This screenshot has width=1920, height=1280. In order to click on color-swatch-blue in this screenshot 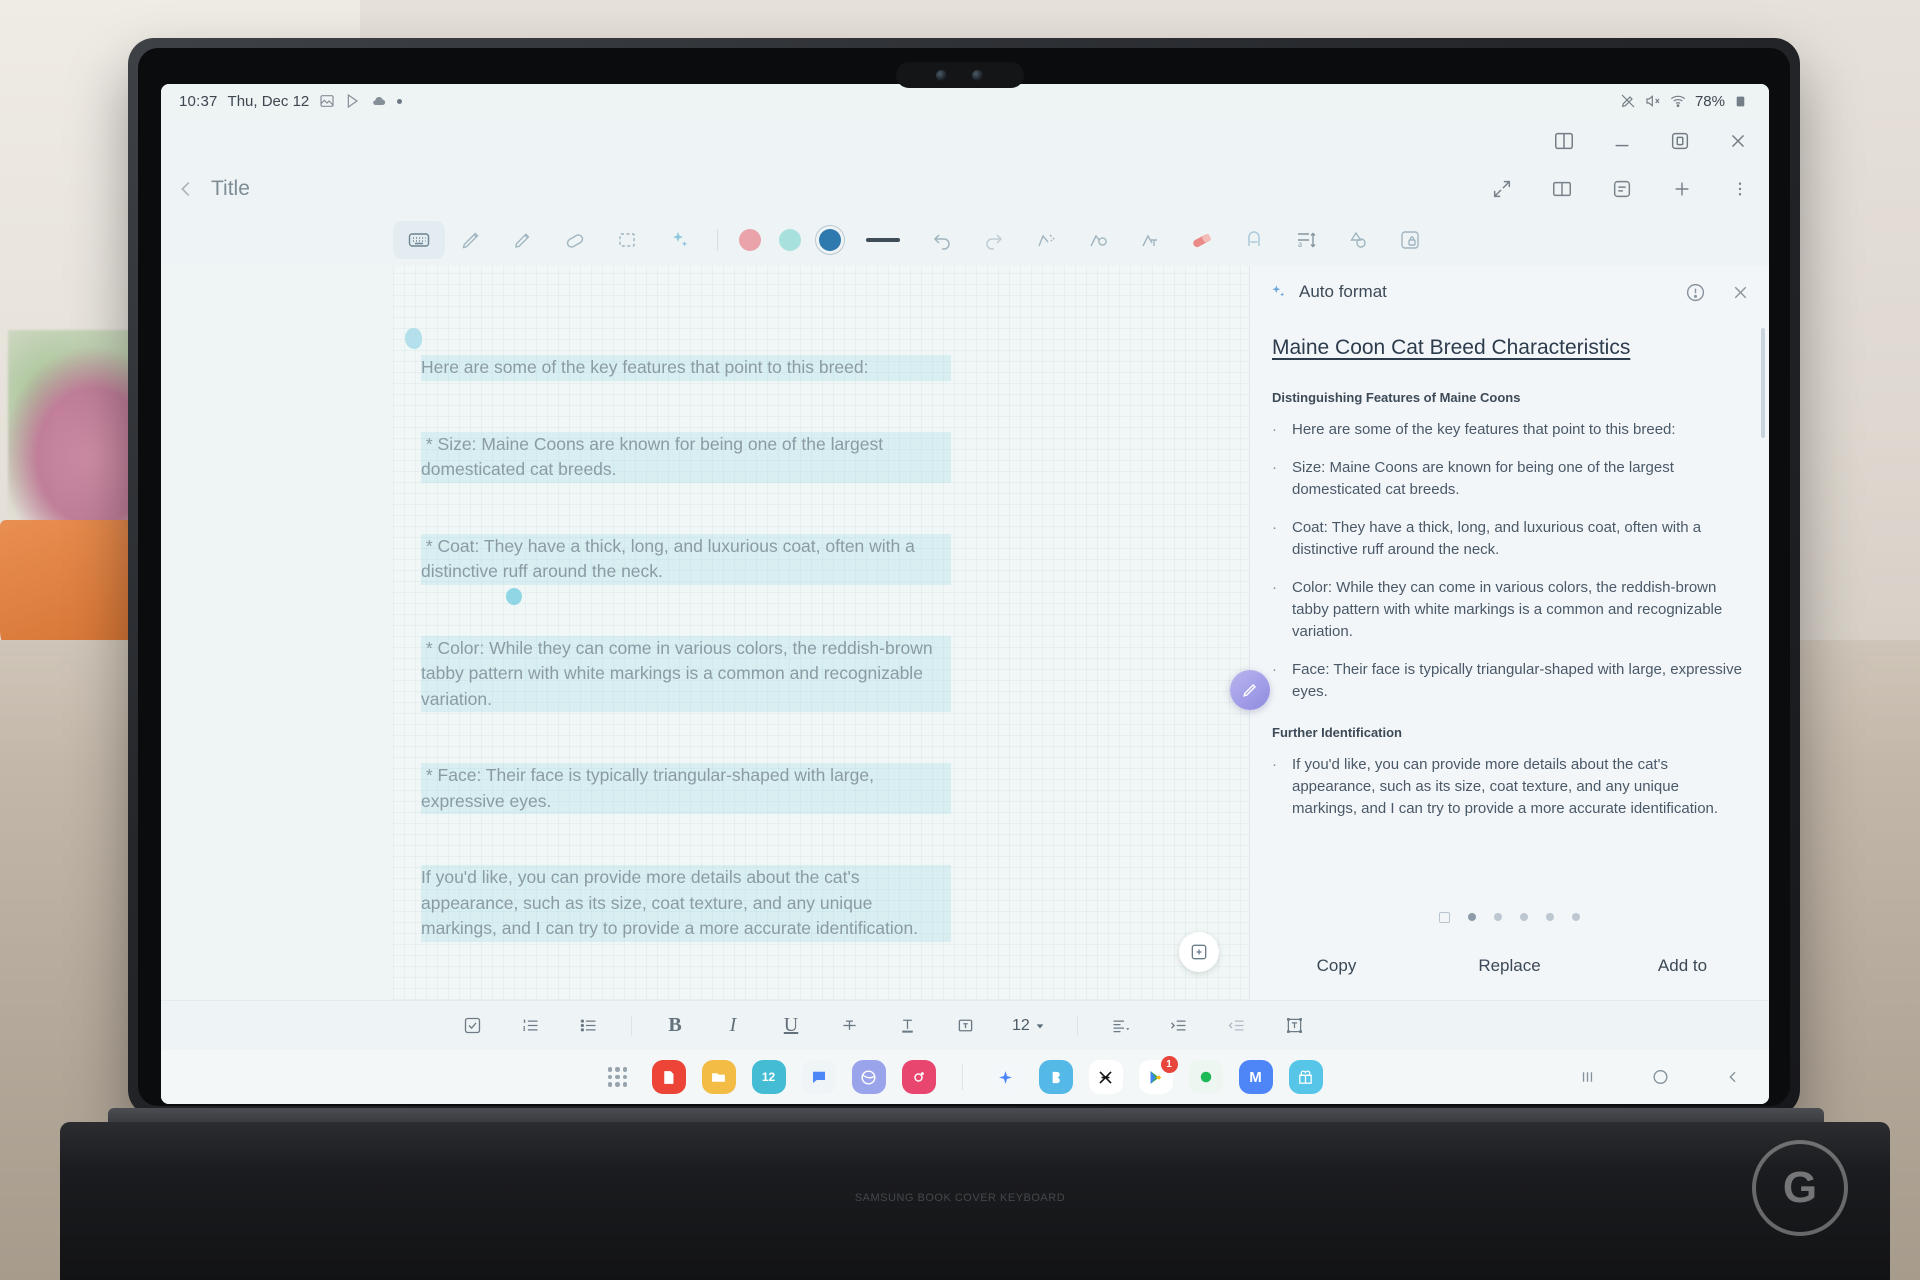, I will do `click(830, 240)`.